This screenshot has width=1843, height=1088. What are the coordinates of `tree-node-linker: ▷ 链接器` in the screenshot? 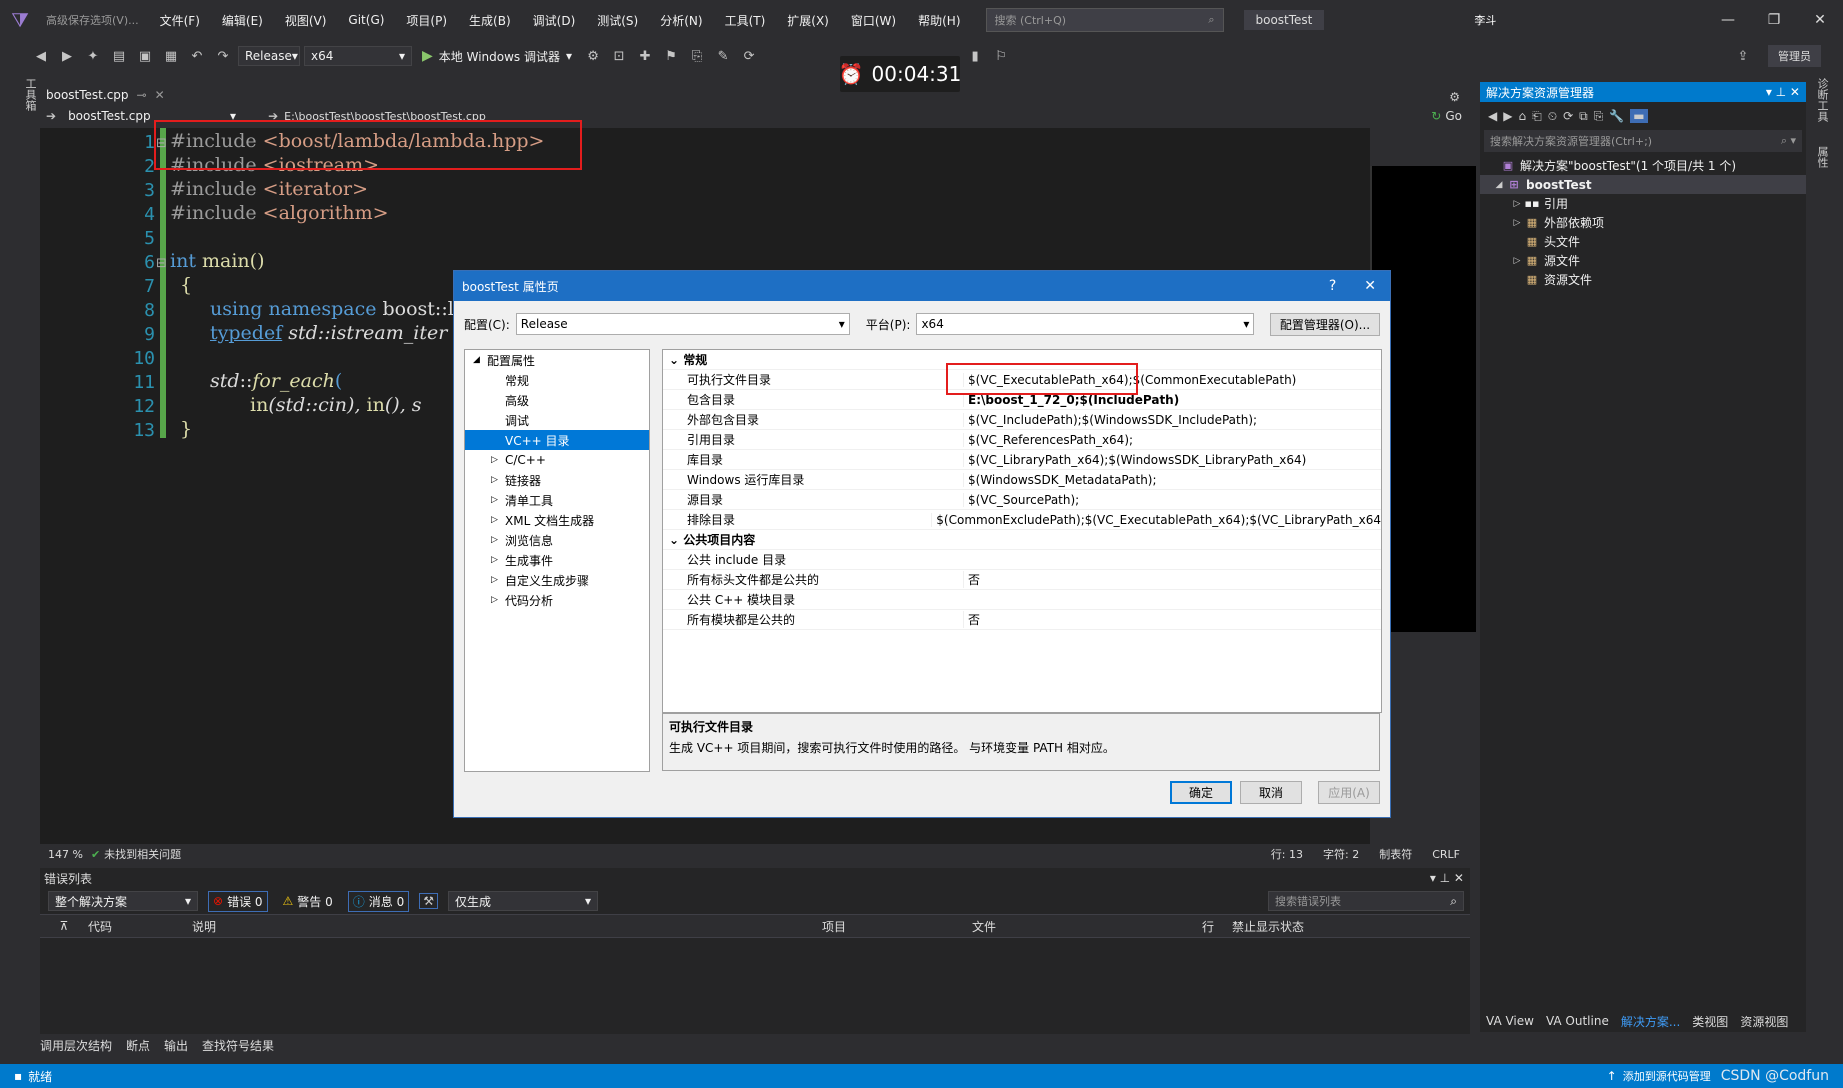 It's located at (557, 480).